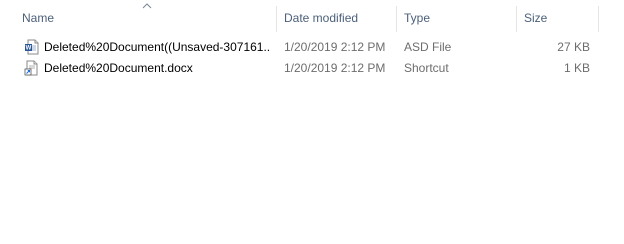 This screenshot has height=244, width=624. Describe the element at coordinates (536, 18) in the screenshot. I see `column-header-size-label: Size` at that location.